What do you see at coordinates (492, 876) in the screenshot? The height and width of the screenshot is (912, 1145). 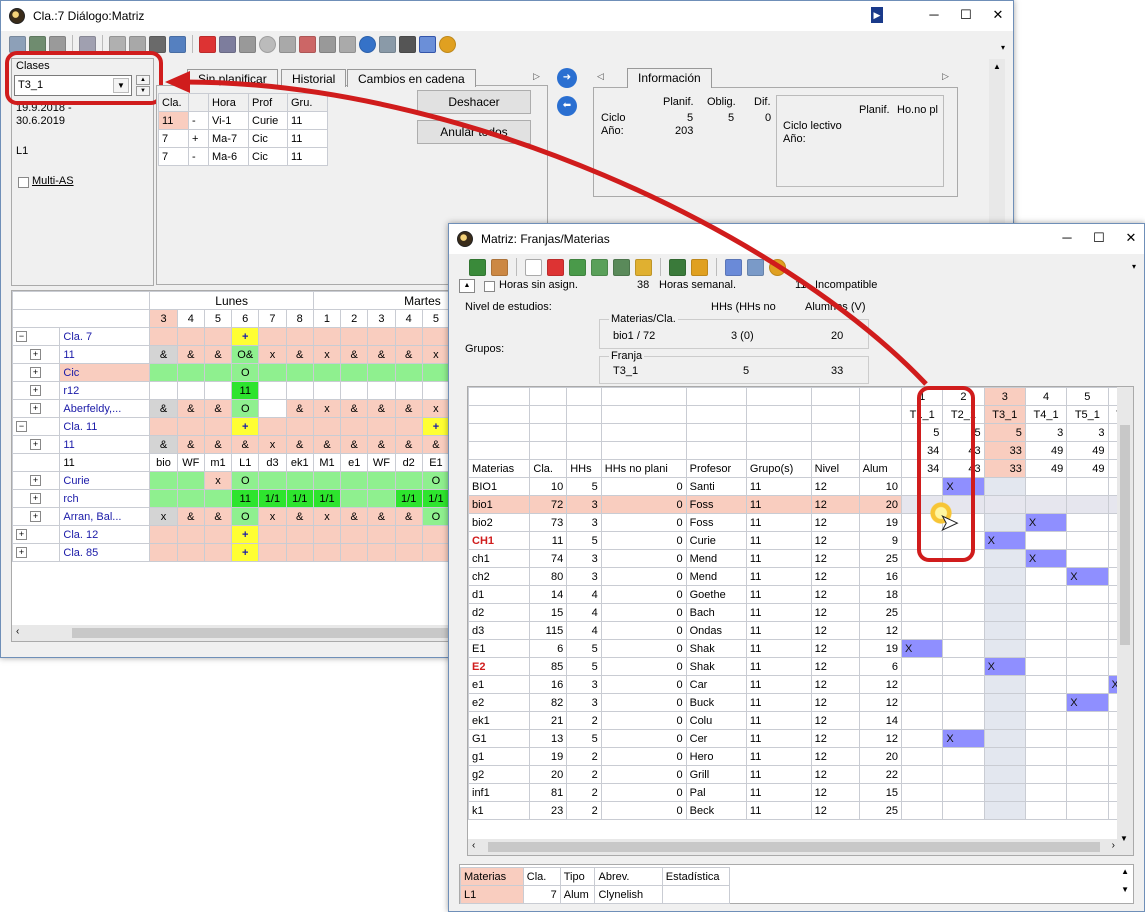 I see `detail-h-materias: Materias` at bounding box center [492, 876].